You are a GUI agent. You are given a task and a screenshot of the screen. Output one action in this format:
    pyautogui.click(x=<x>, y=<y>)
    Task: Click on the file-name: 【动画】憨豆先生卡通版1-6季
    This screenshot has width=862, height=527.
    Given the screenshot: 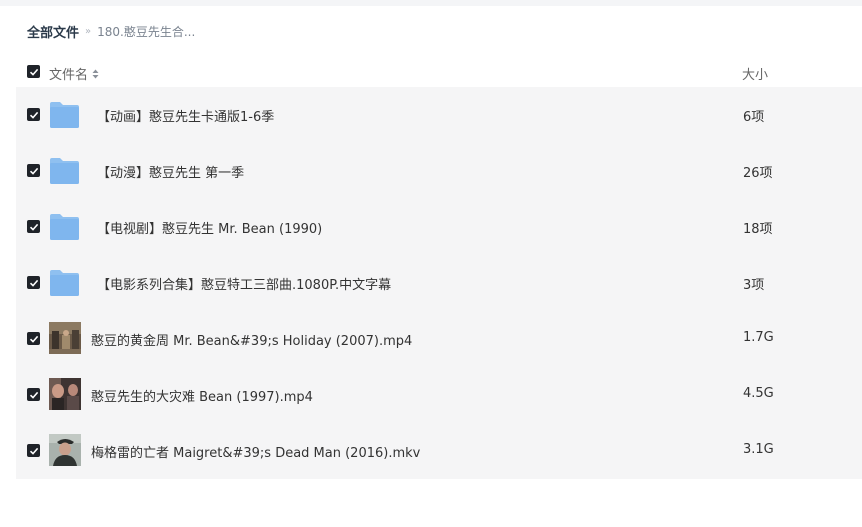 What is the action you would take?
    pyautogui.click(x=185, y=115)
    